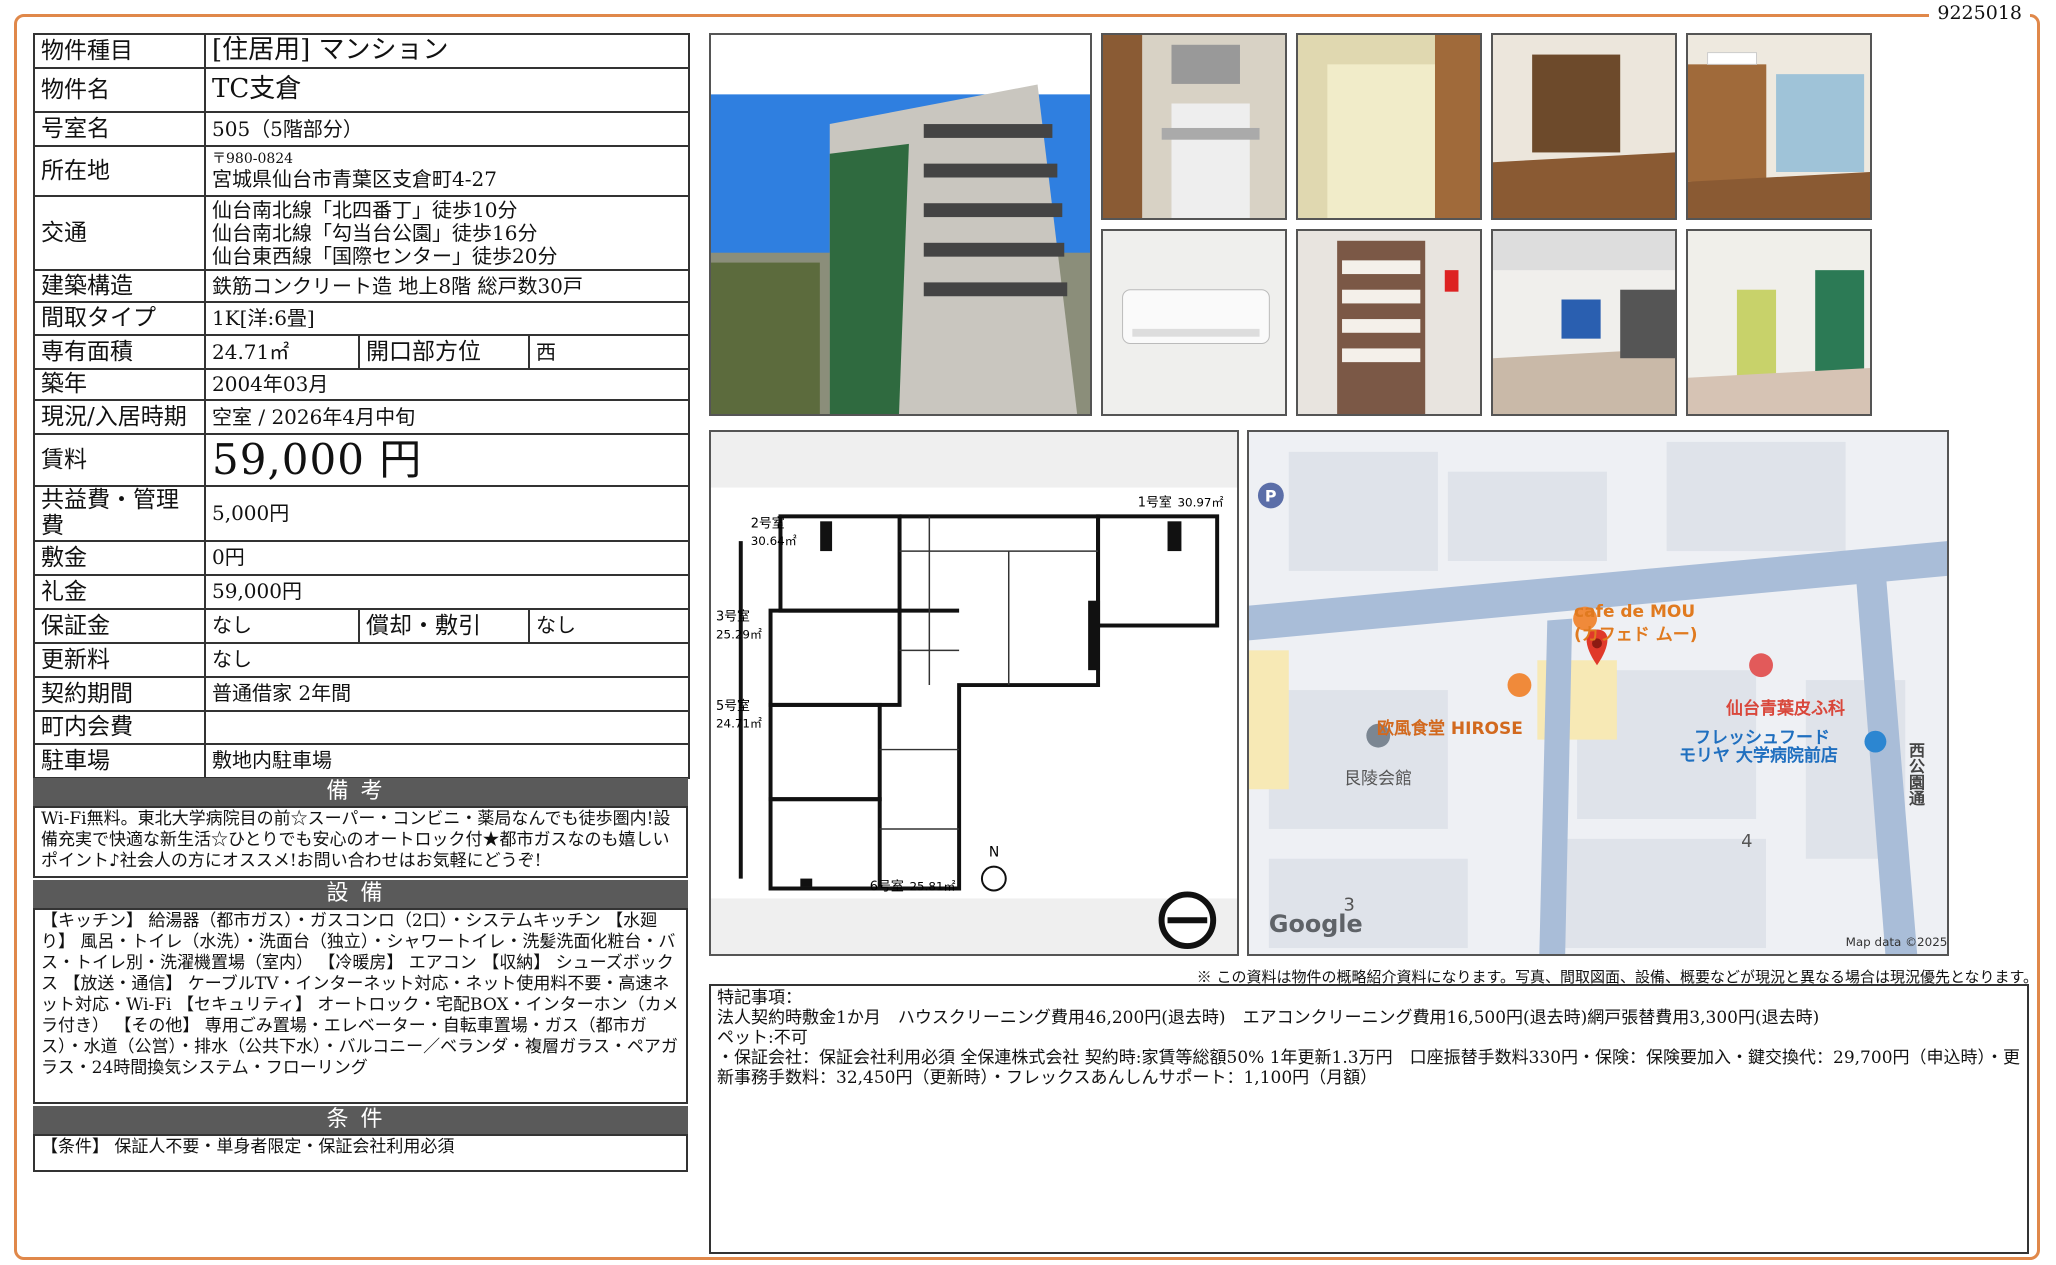 This screenshot has width=2056, height=1265. I want to click on rent-value: 59,000 円, so click(447, 460).